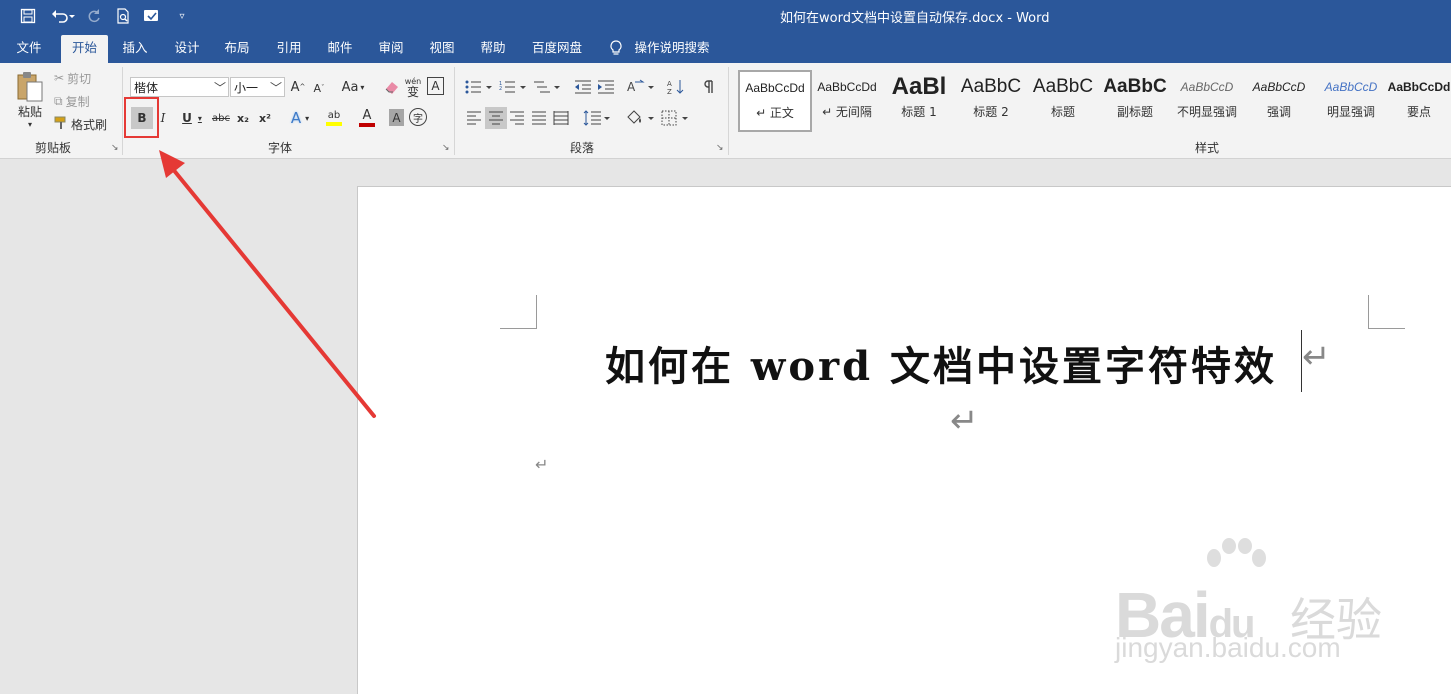 This screenshot has height=694, width=1451. What do you see at coordinates (991, 112) in the screenshot?
I see `style-name: 标题 2` at bounding box center [991, 112].